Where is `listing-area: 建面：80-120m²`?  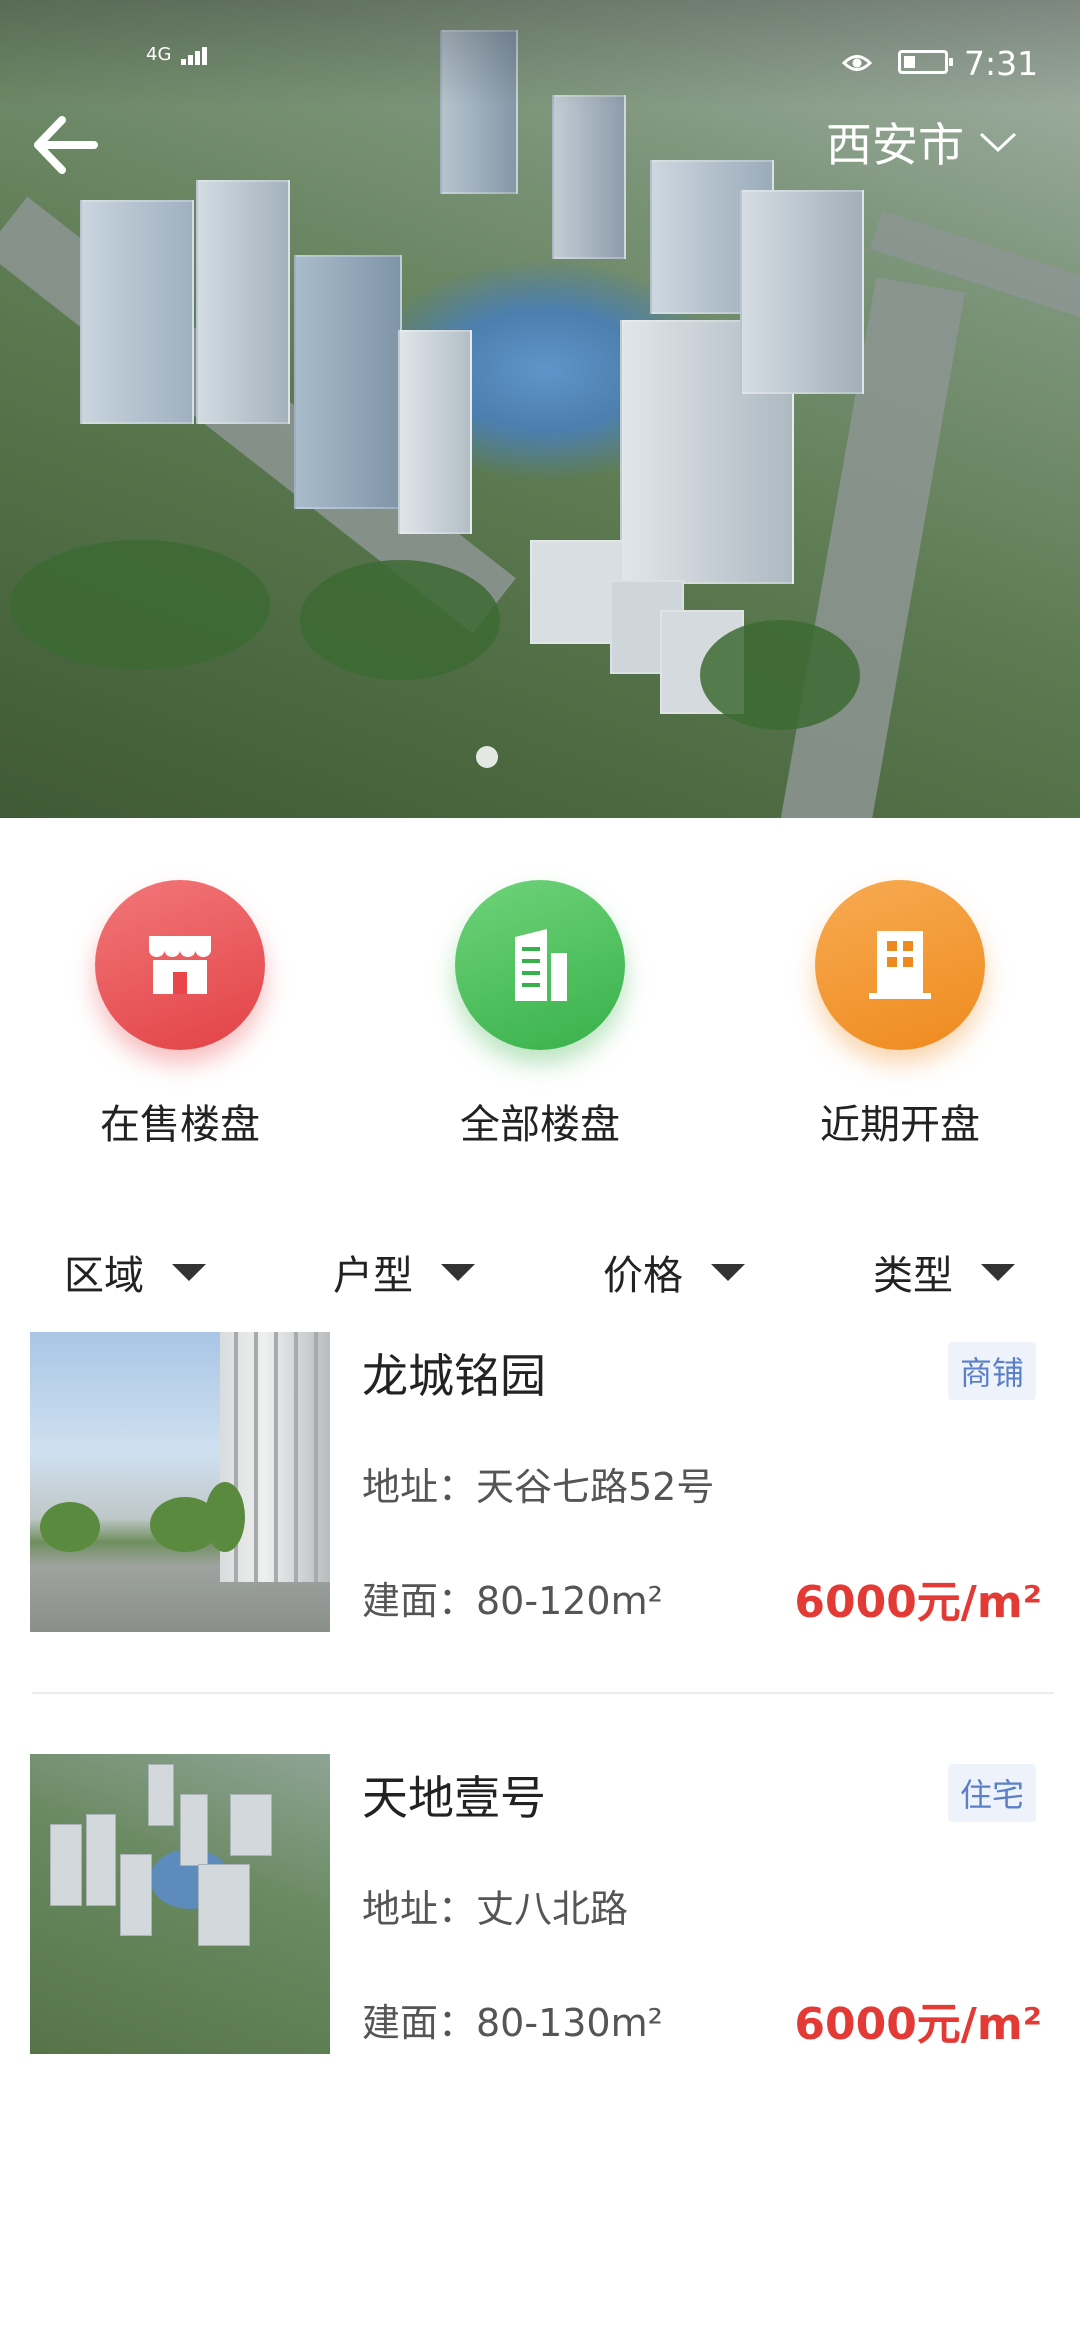
listing-area: 建面：80-120m² is located at coordinates (512, 1601).